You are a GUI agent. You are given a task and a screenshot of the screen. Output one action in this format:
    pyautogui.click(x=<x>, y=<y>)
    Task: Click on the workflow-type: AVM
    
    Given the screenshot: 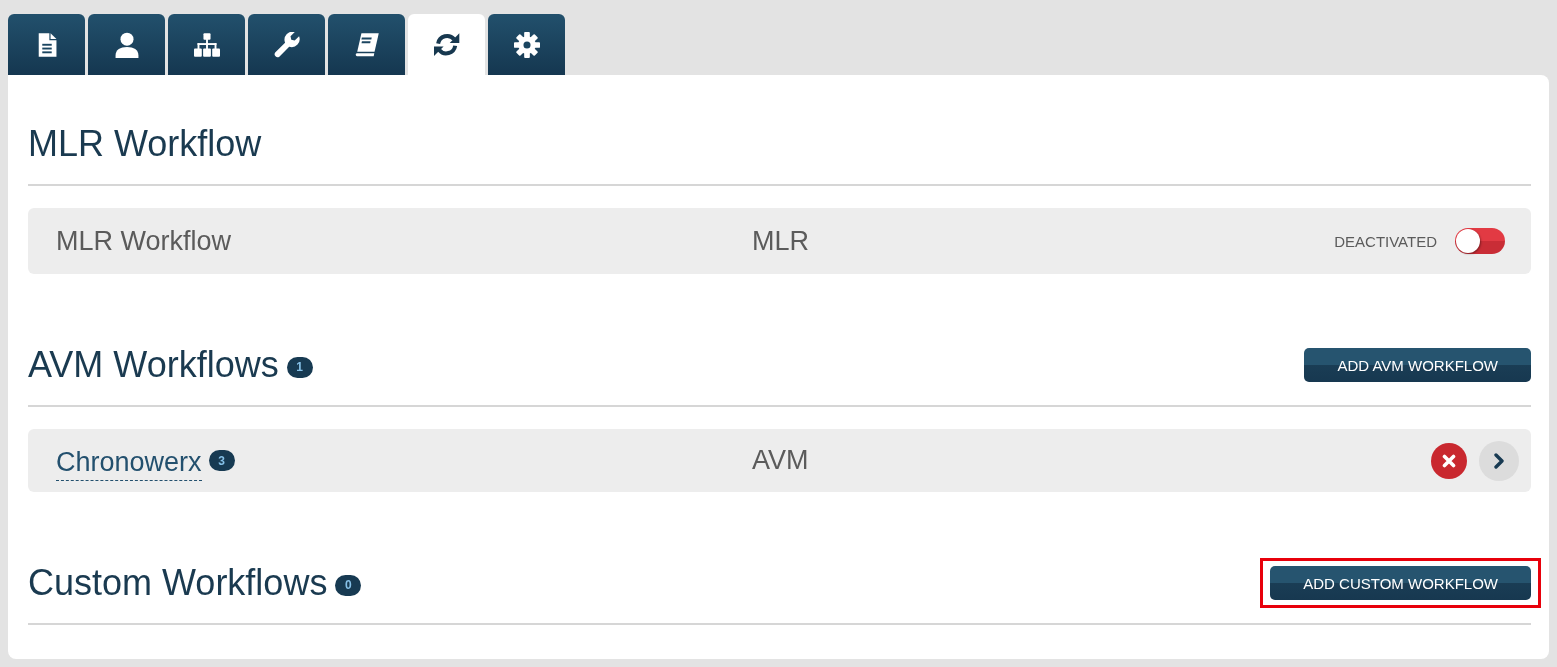 What is the action you would take?
    pyautogui.click(x=781, y=460)
    